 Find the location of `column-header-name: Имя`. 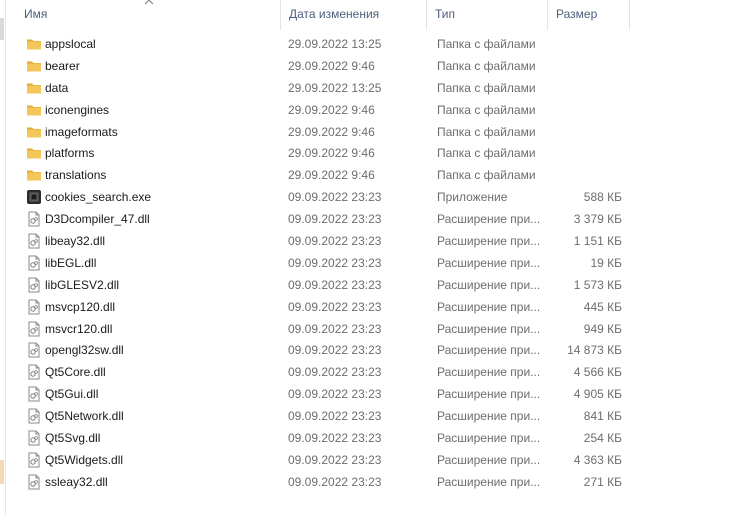

column-header-name: Имя is located at coordinates (148, 15).